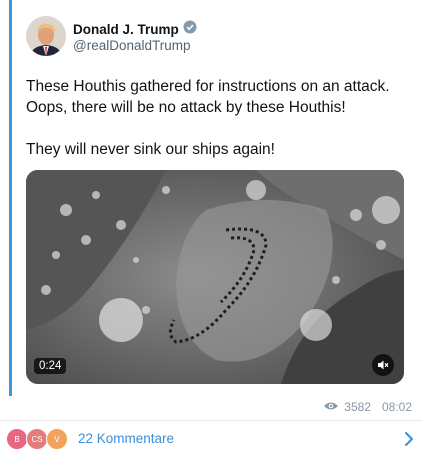  What do you see at coordinates (126, 438) in the screenshot?
I see `comments-link: 22 Kommentare` at bounding box center [126, 438].